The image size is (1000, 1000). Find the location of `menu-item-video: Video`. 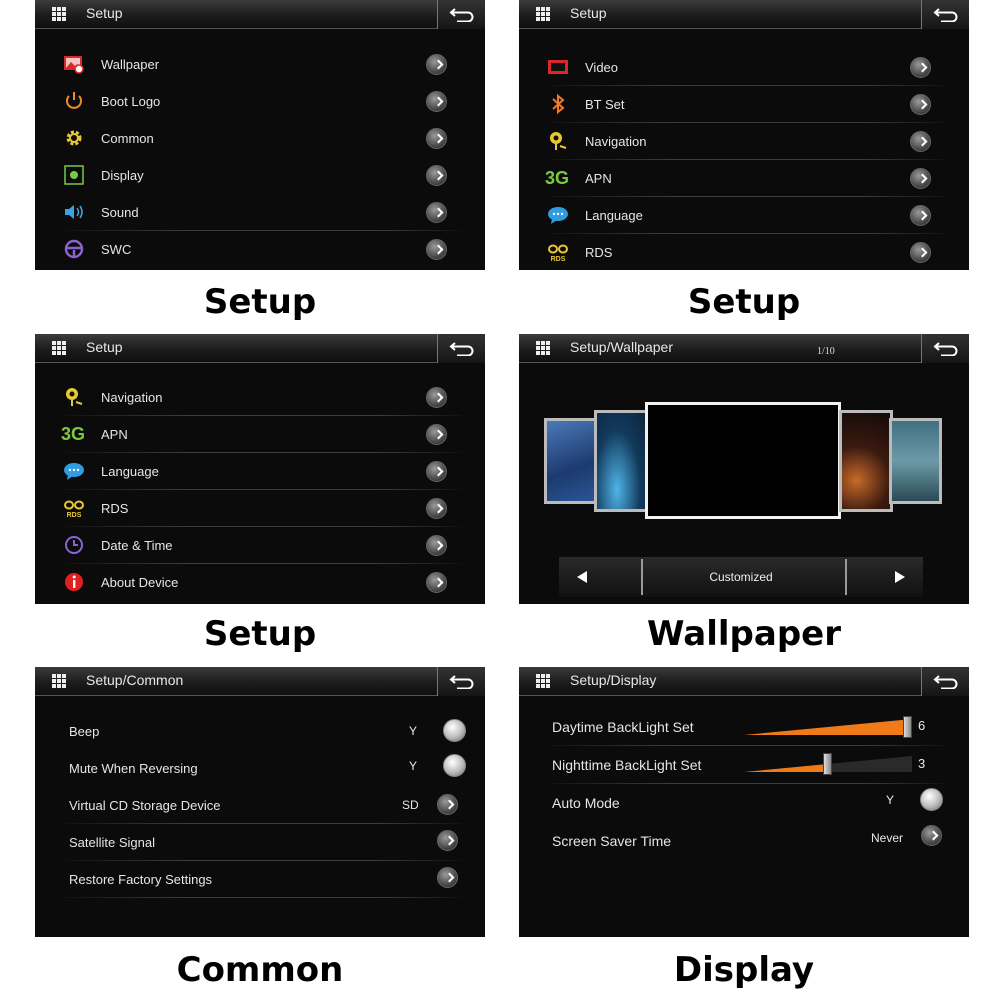

menu-item-video: Video is located at coordinates (744, 67).